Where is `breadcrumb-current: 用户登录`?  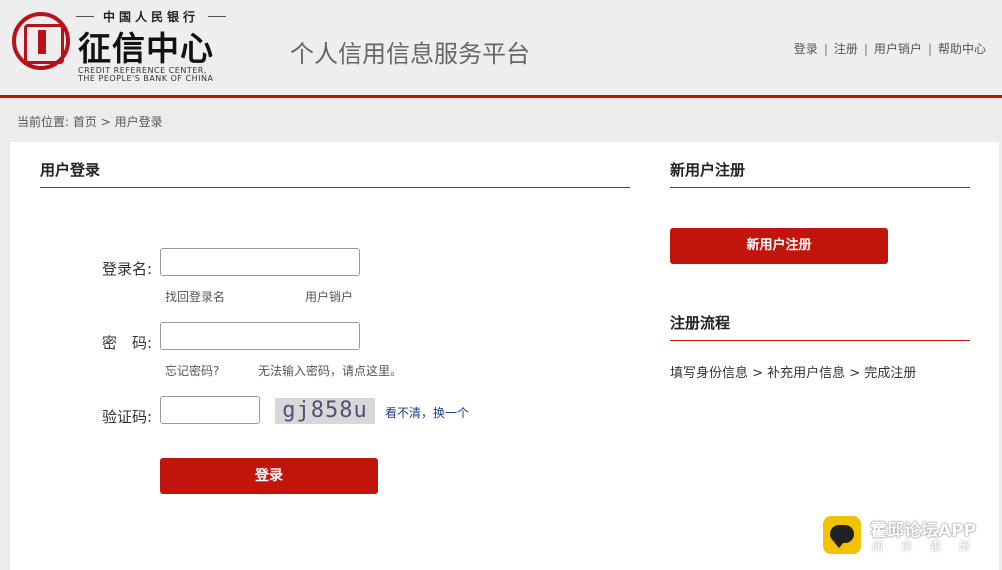
breadcrumb-current: 用户登录 is located at coordinates (138, 122).